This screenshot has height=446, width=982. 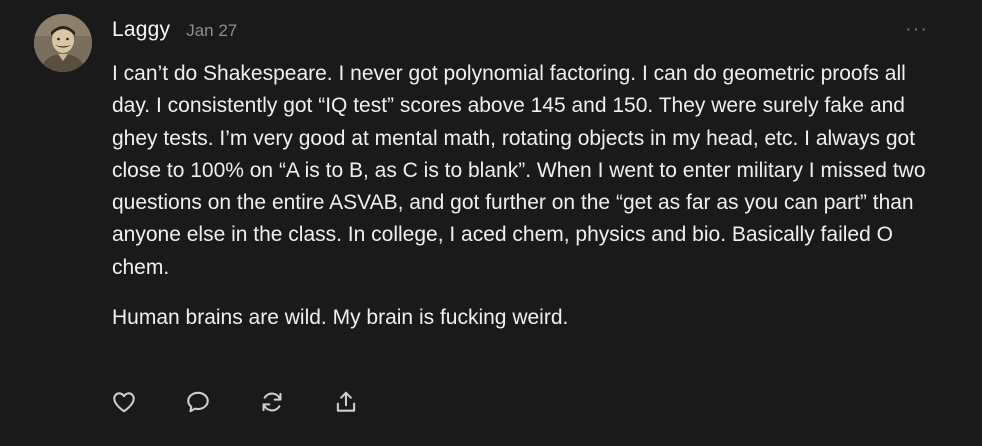 I want to click on heart-icon, so click(x=124, y=402).